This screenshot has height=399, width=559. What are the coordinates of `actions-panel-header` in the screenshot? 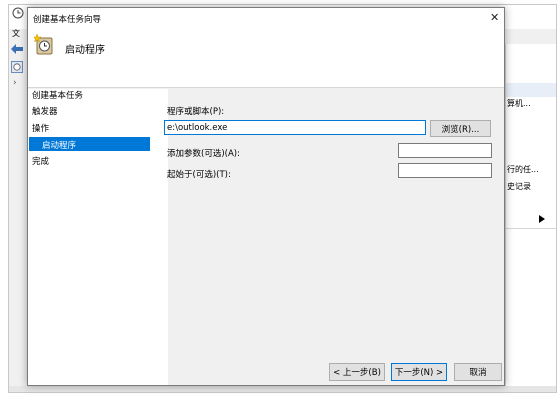 It's located at (531, 90).